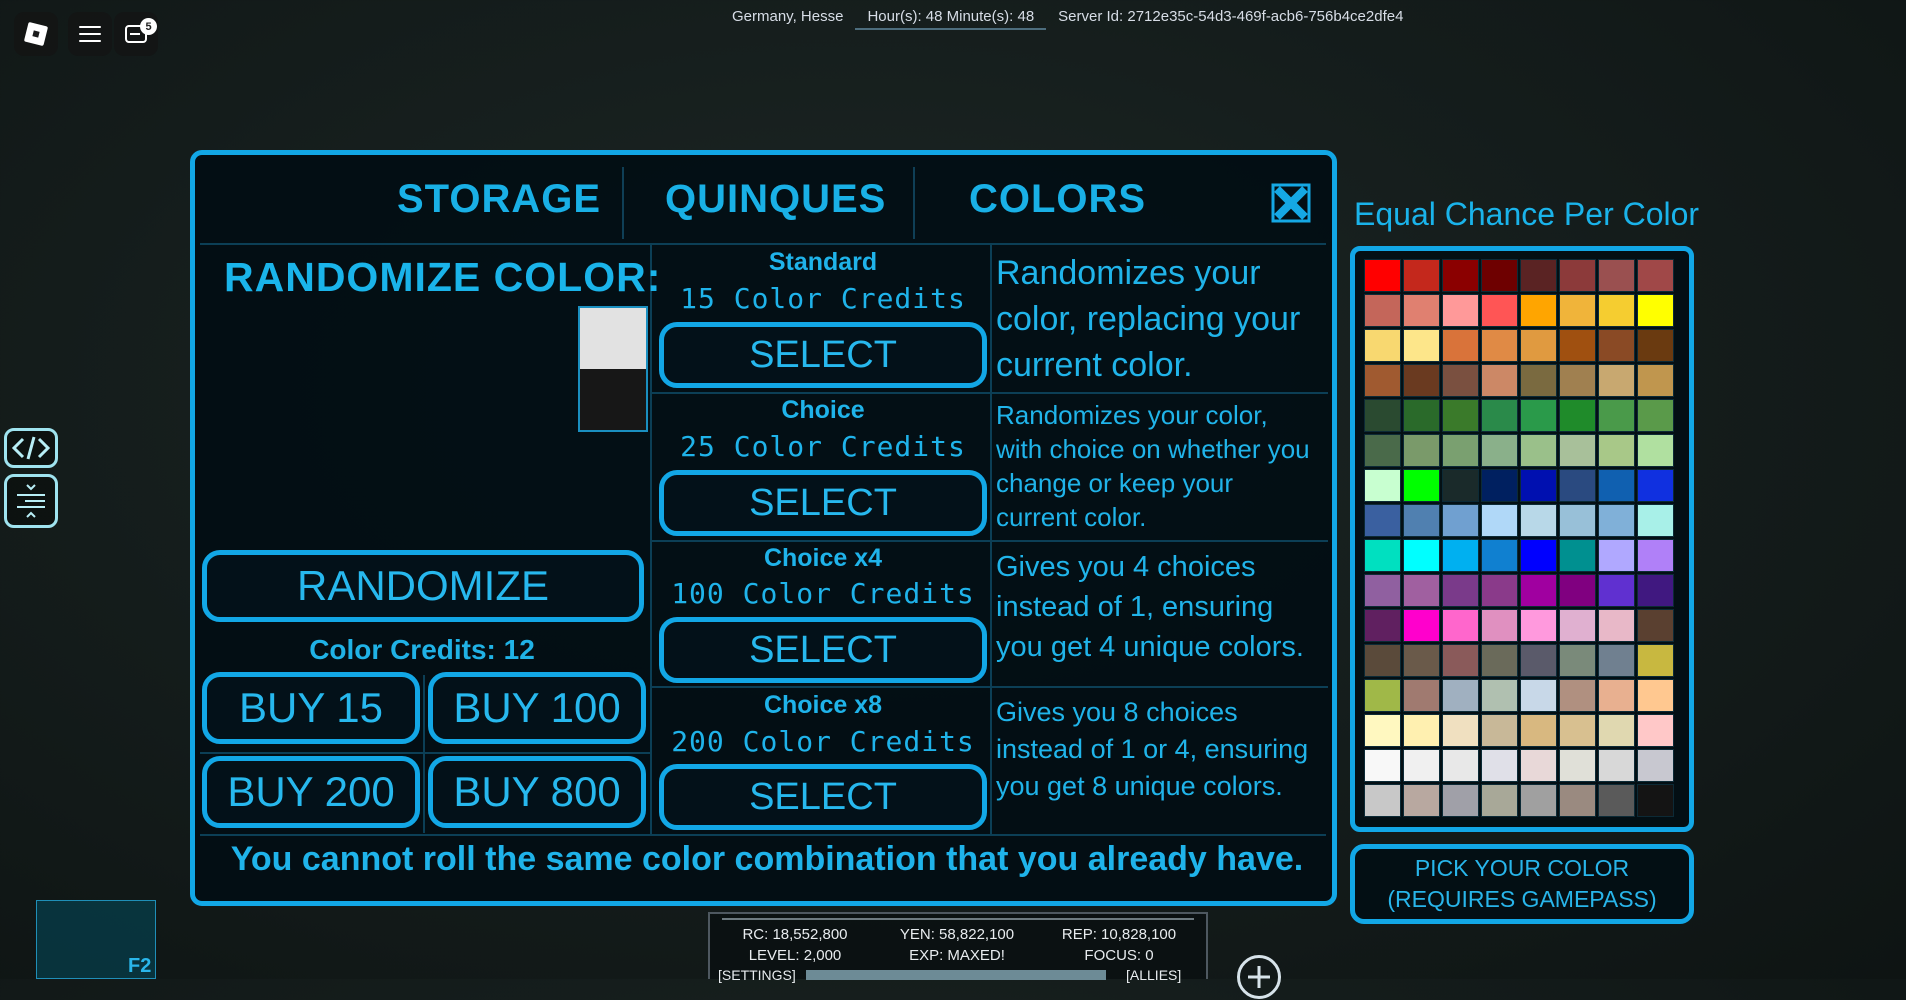 This screenshot has height=1000, width=1906. Describe the element at coordinates (311, 708) in the screenshot. I see `buy-15-button: BUY 15` at that location.